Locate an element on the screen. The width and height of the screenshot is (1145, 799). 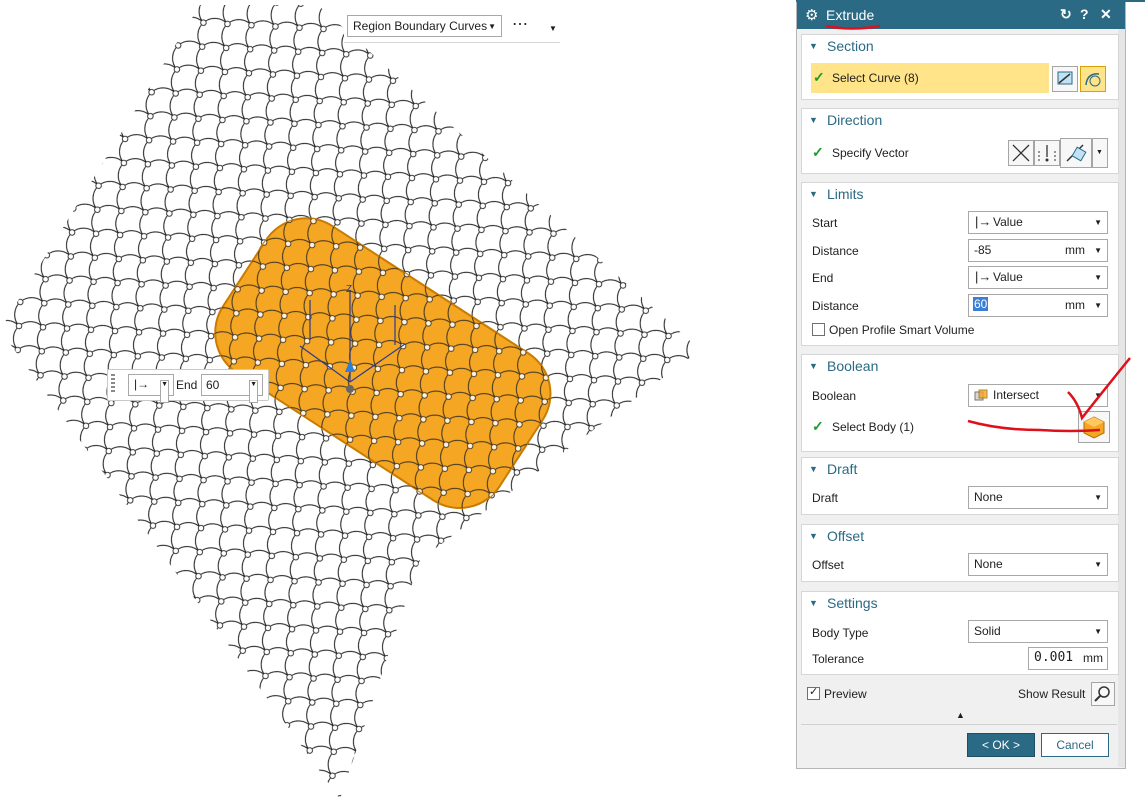
dialog-titlebar: ⚙ Extrude ↻ ? ✕ is located at coordinates (961, 15).